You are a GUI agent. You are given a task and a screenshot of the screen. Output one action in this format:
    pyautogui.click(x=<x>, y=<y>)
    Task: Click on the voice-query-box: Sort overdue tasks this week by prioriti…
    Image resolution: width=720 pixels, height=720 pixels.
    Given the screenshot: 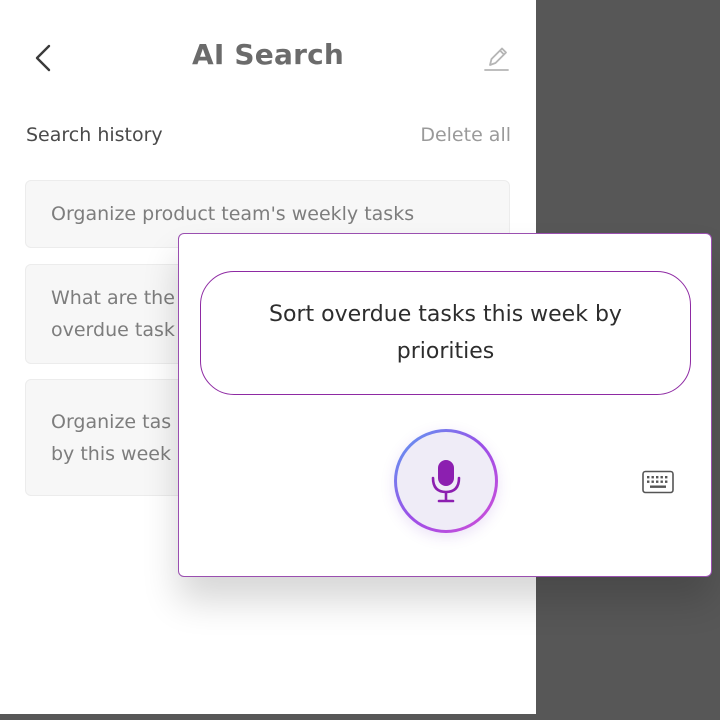 What is the action you would take?
    pyautogui.click(x=445, y=333)
    